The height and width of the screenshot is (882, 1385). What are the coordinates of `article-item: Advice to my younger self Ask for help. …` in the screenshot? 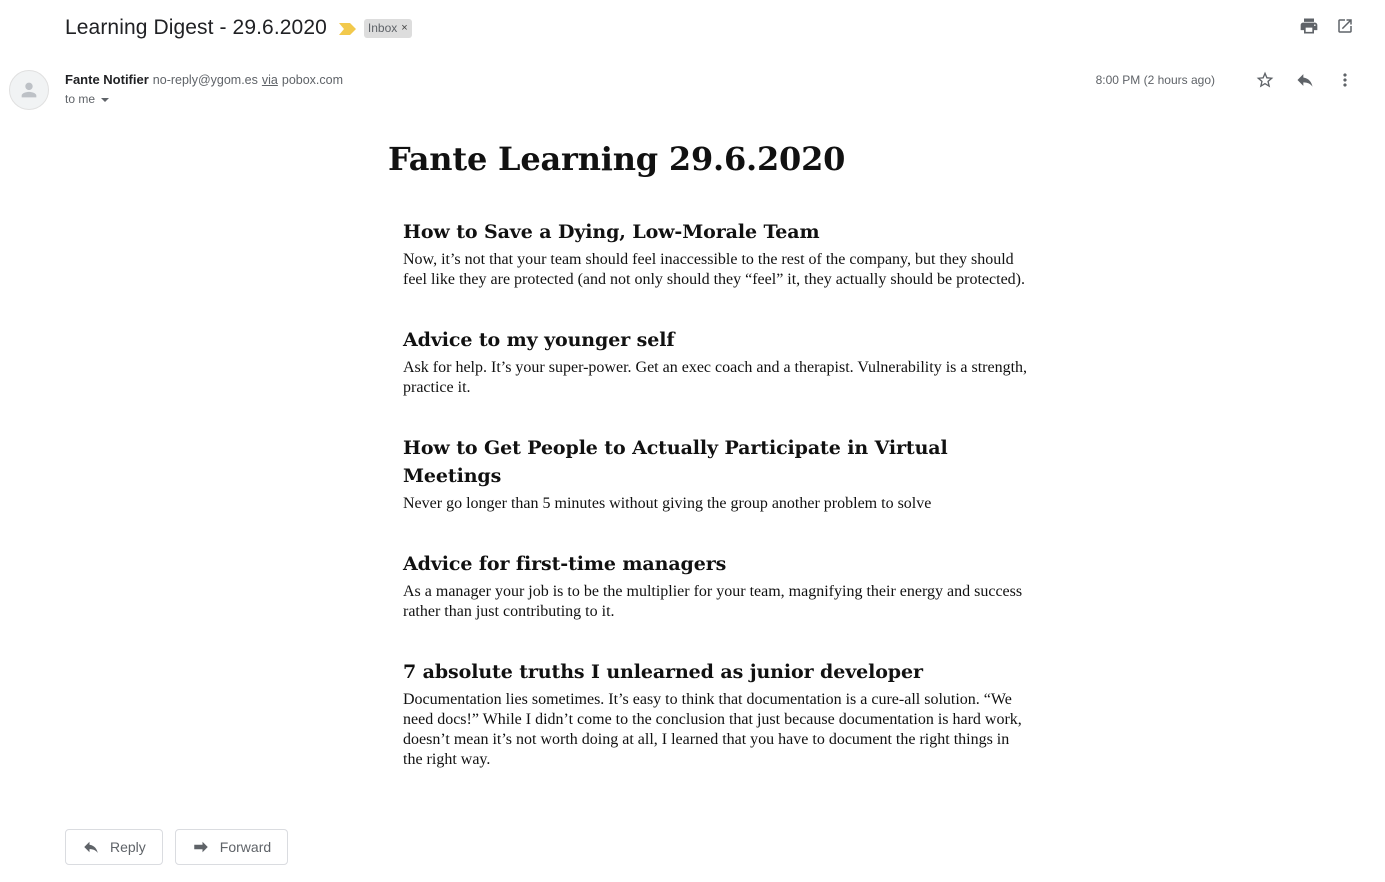 It's located at (715, 362).